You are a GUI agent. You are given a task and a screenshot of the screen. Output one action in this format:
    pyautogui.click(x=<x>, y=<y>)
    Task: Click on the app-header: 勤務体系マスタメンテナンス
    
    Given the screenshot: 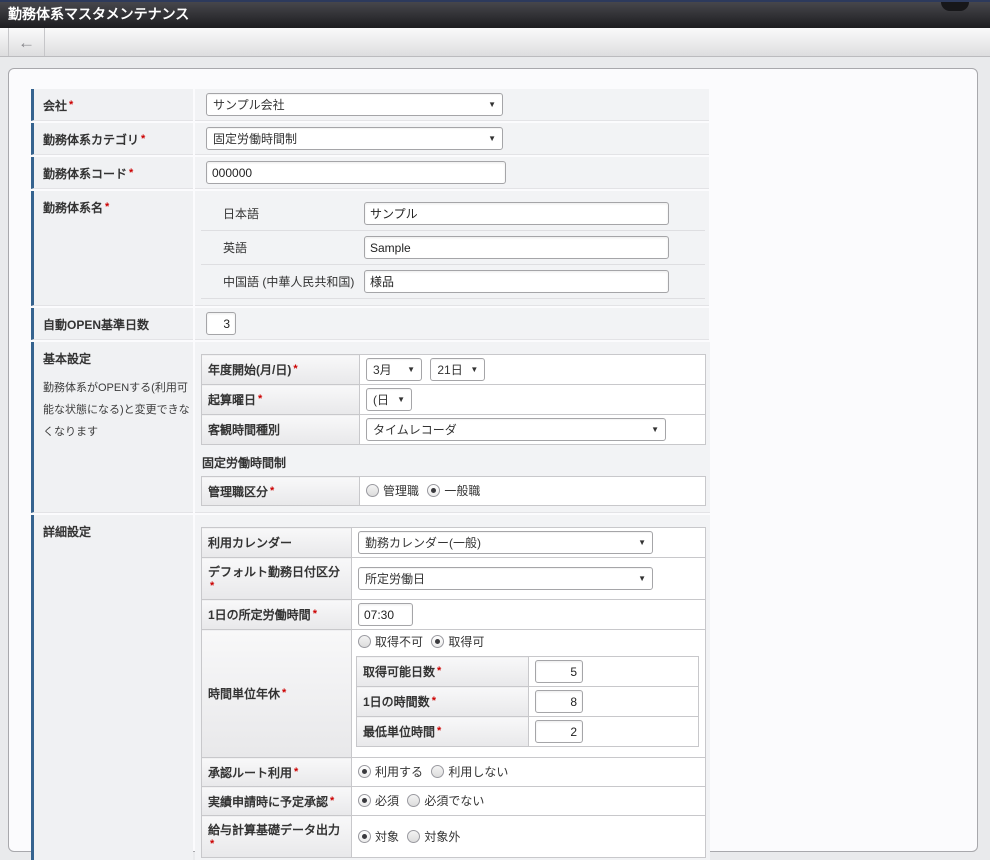 What is the action you would take?
    pyautogui.click(x=495, y=14)
    